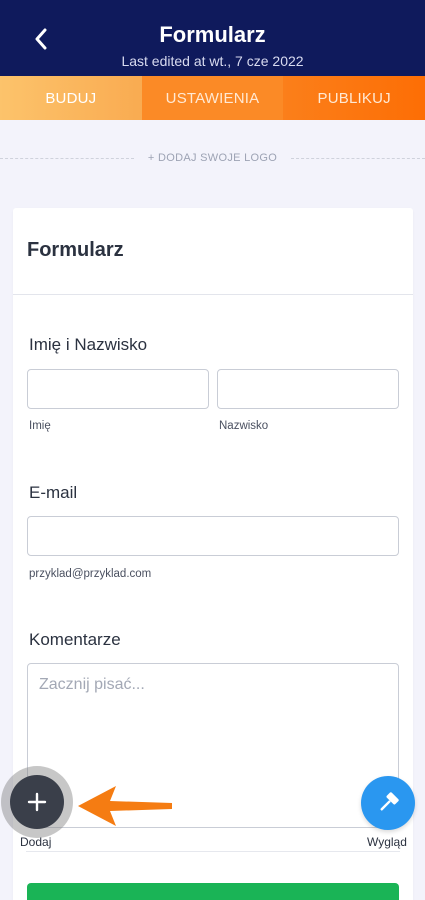 This screenshot has width=425, height=900. I want to click on comments-field-label: Komentarze, so click(75, 639).